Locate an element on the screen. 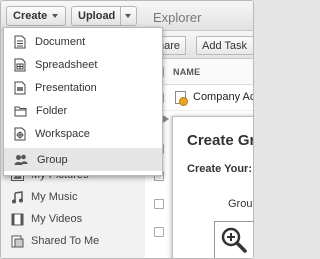  group-icon is located at coordinates (21, 159).